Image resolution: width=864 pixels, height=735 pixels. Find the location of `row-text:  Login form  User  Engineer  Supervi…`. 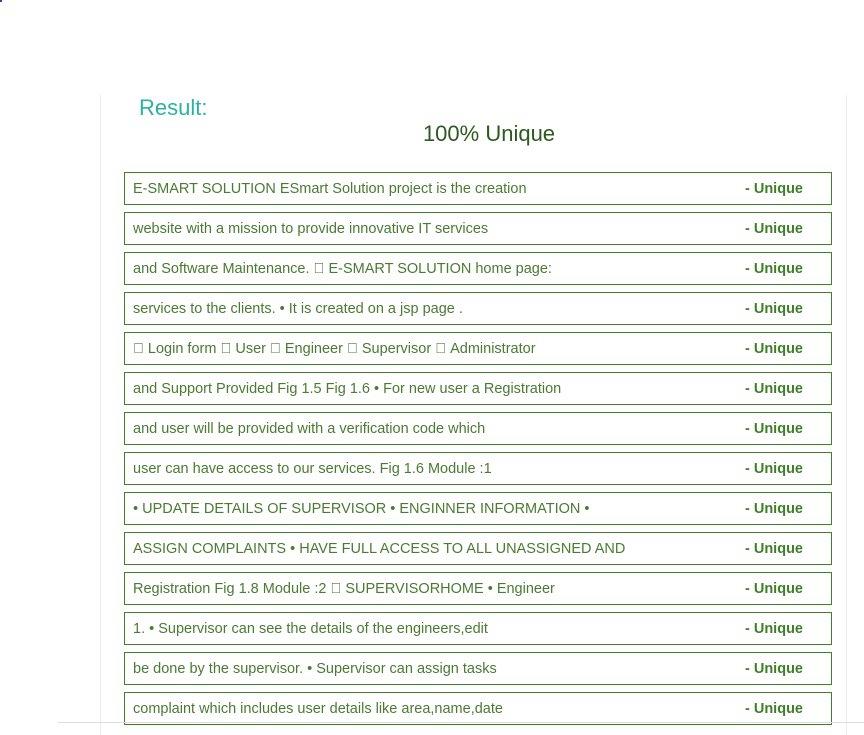

row-text:  Login form  User  Engineer  Supervi… is located at coordinates (334, 349).